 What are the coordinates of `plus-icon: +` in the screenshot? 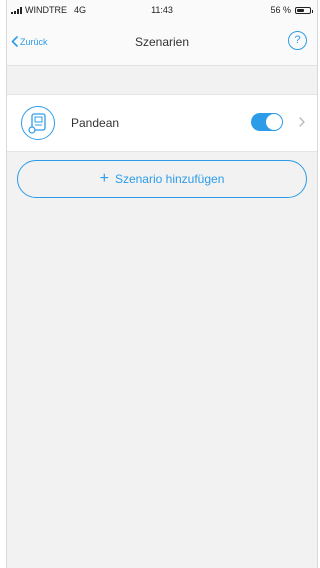 It's located at (104, 178).